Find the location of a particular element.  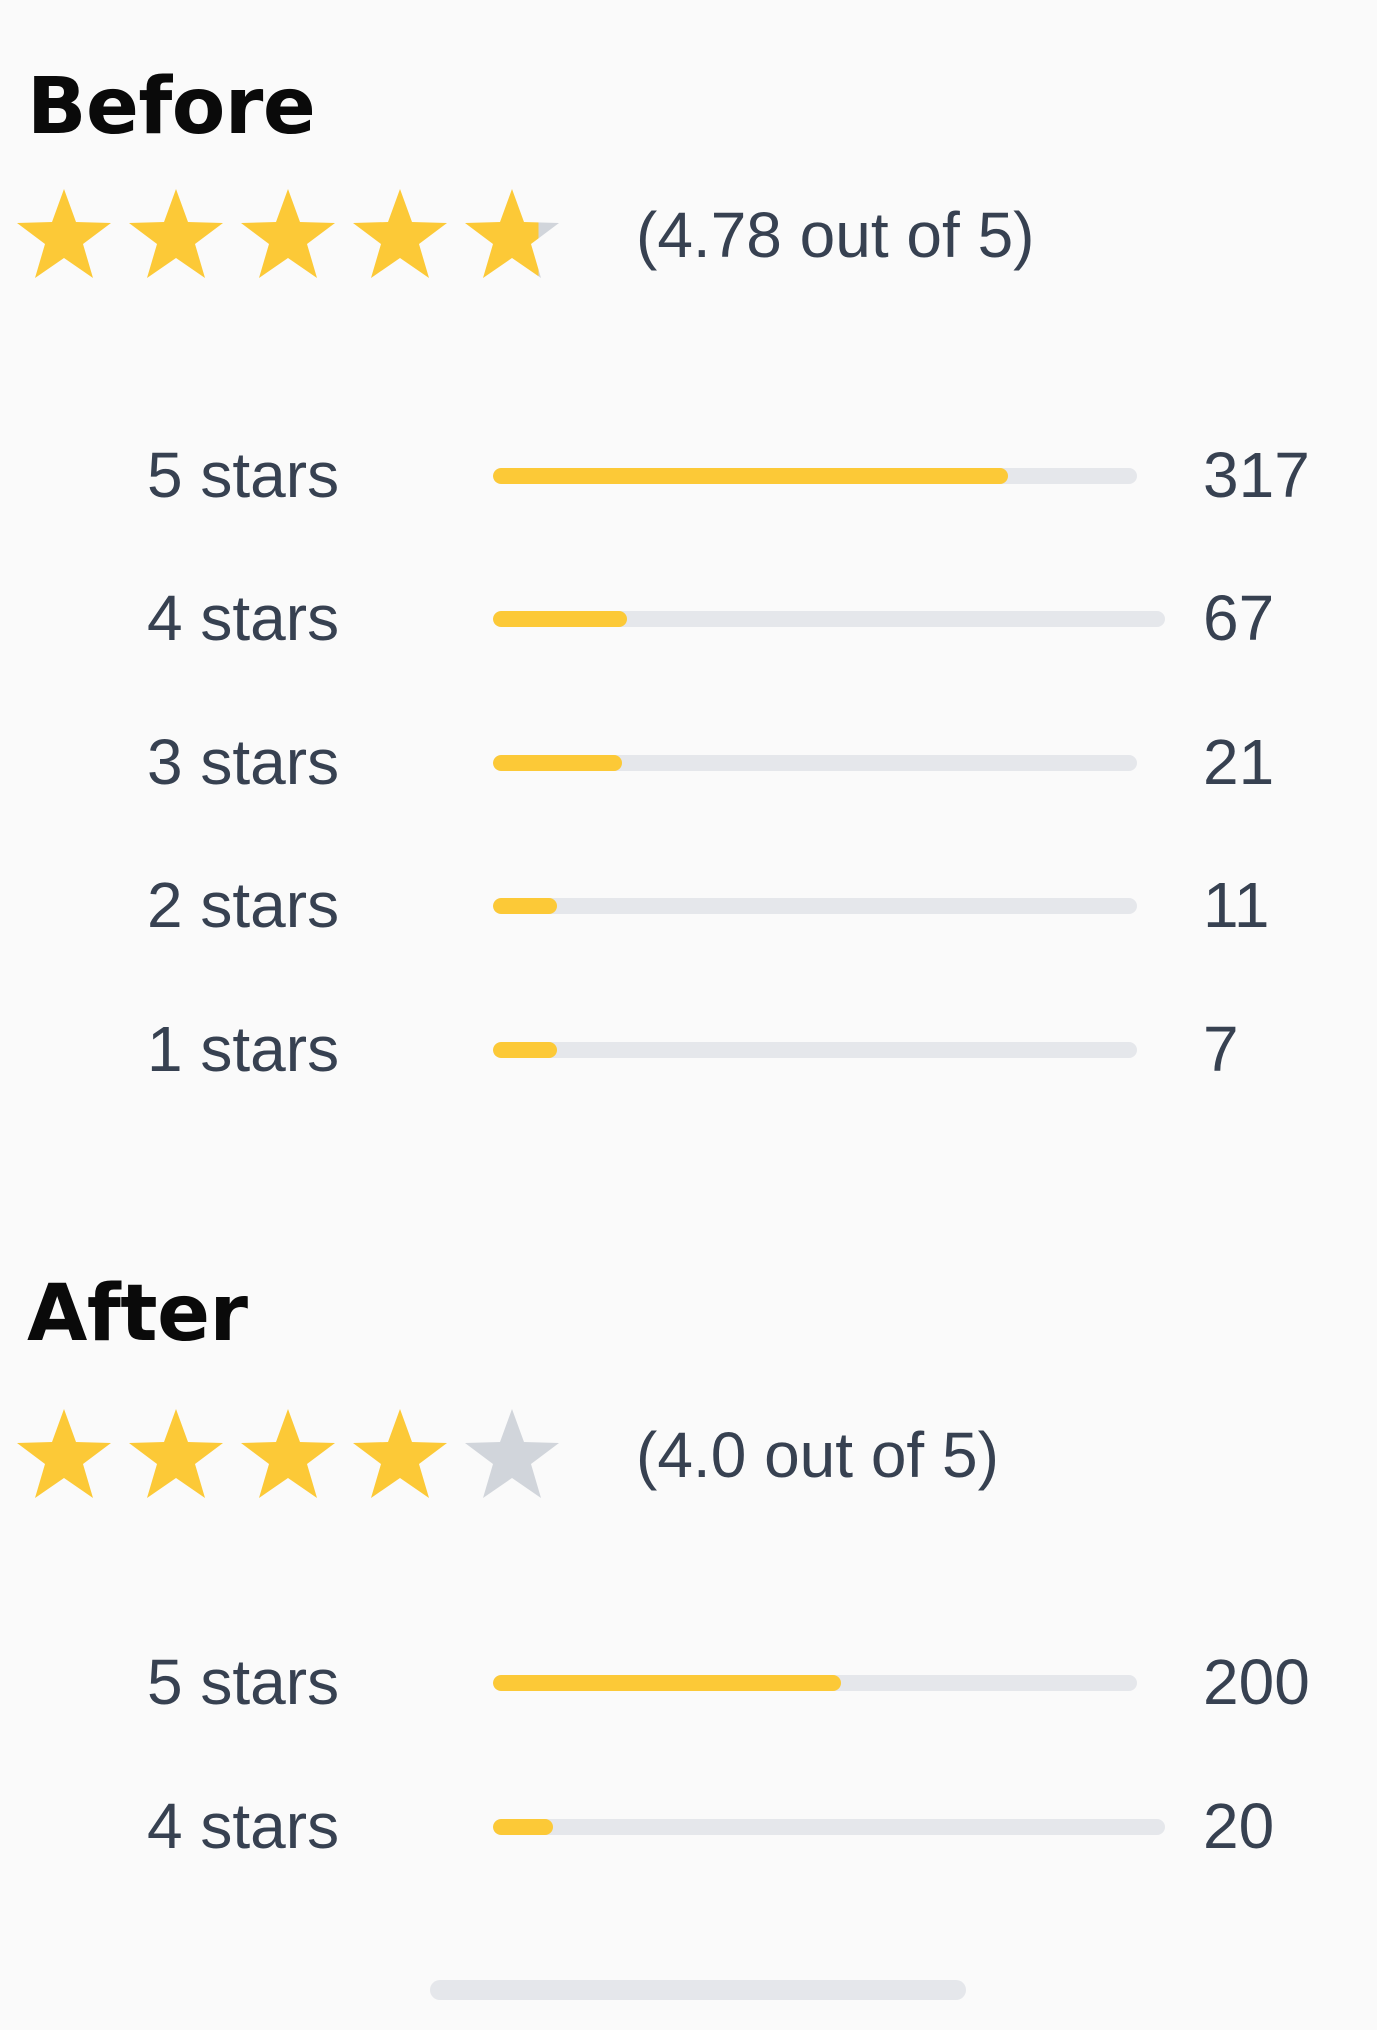

section-title: After is located at coordinates (137, 1314).